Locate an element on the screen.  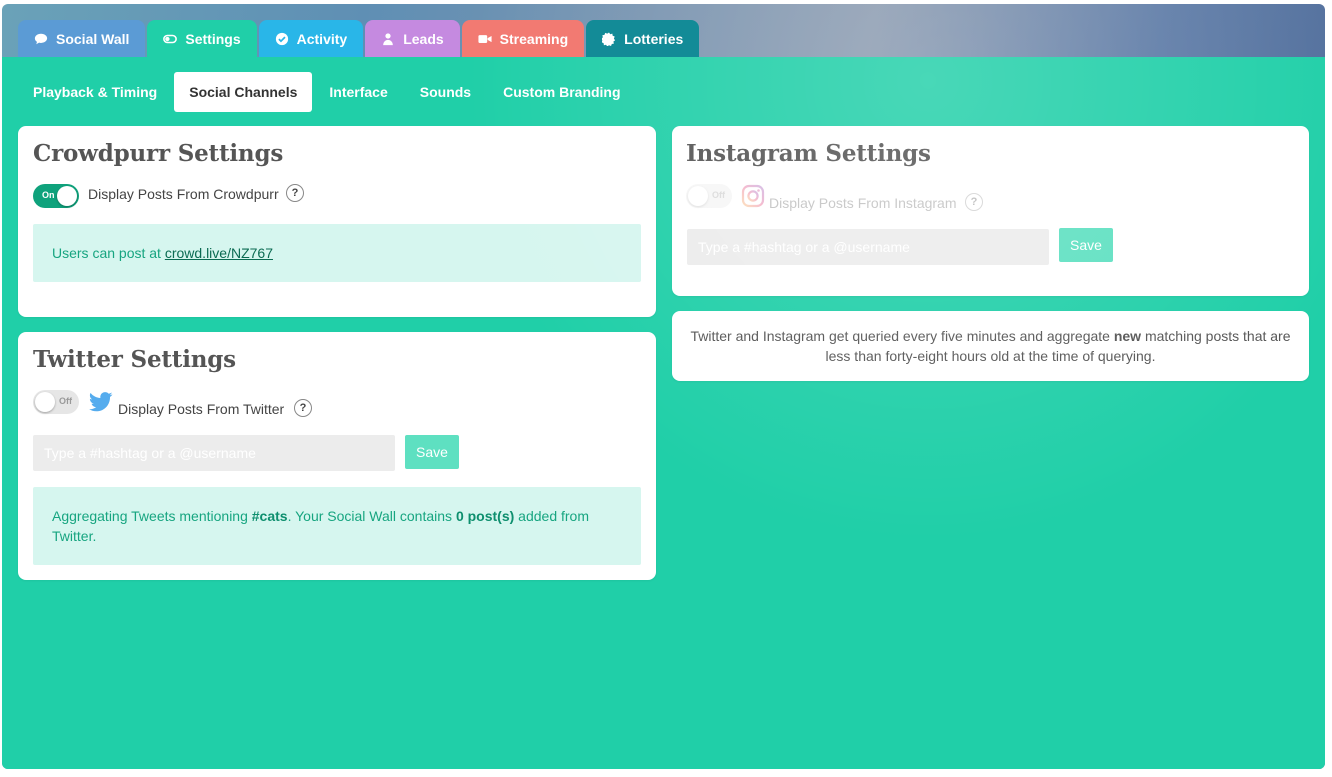
tab-lotteries: Lotteries is located at coordinates (643, 38).